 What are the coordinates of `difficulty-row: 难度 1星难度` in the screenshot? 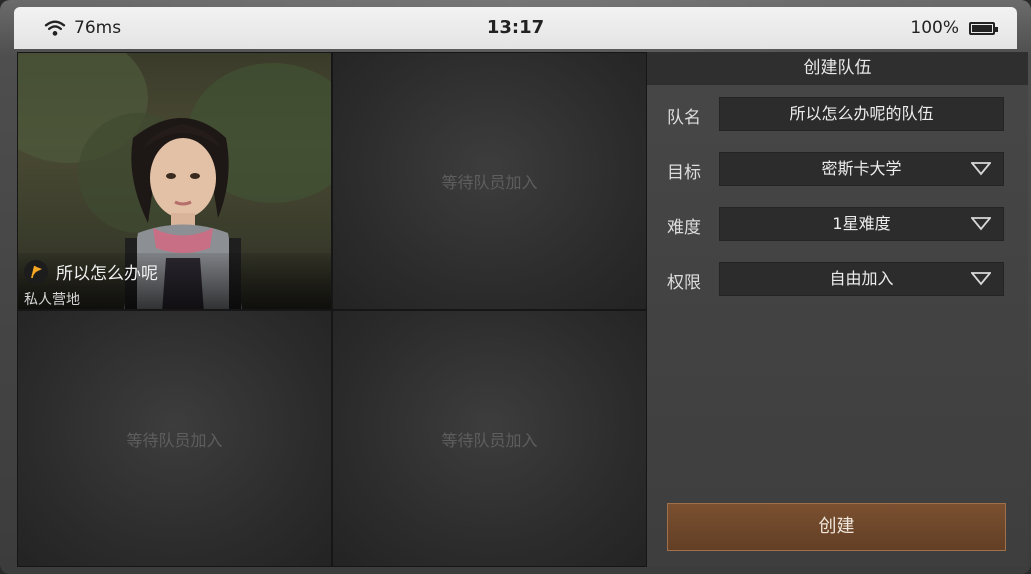 It's located at (837, 224).